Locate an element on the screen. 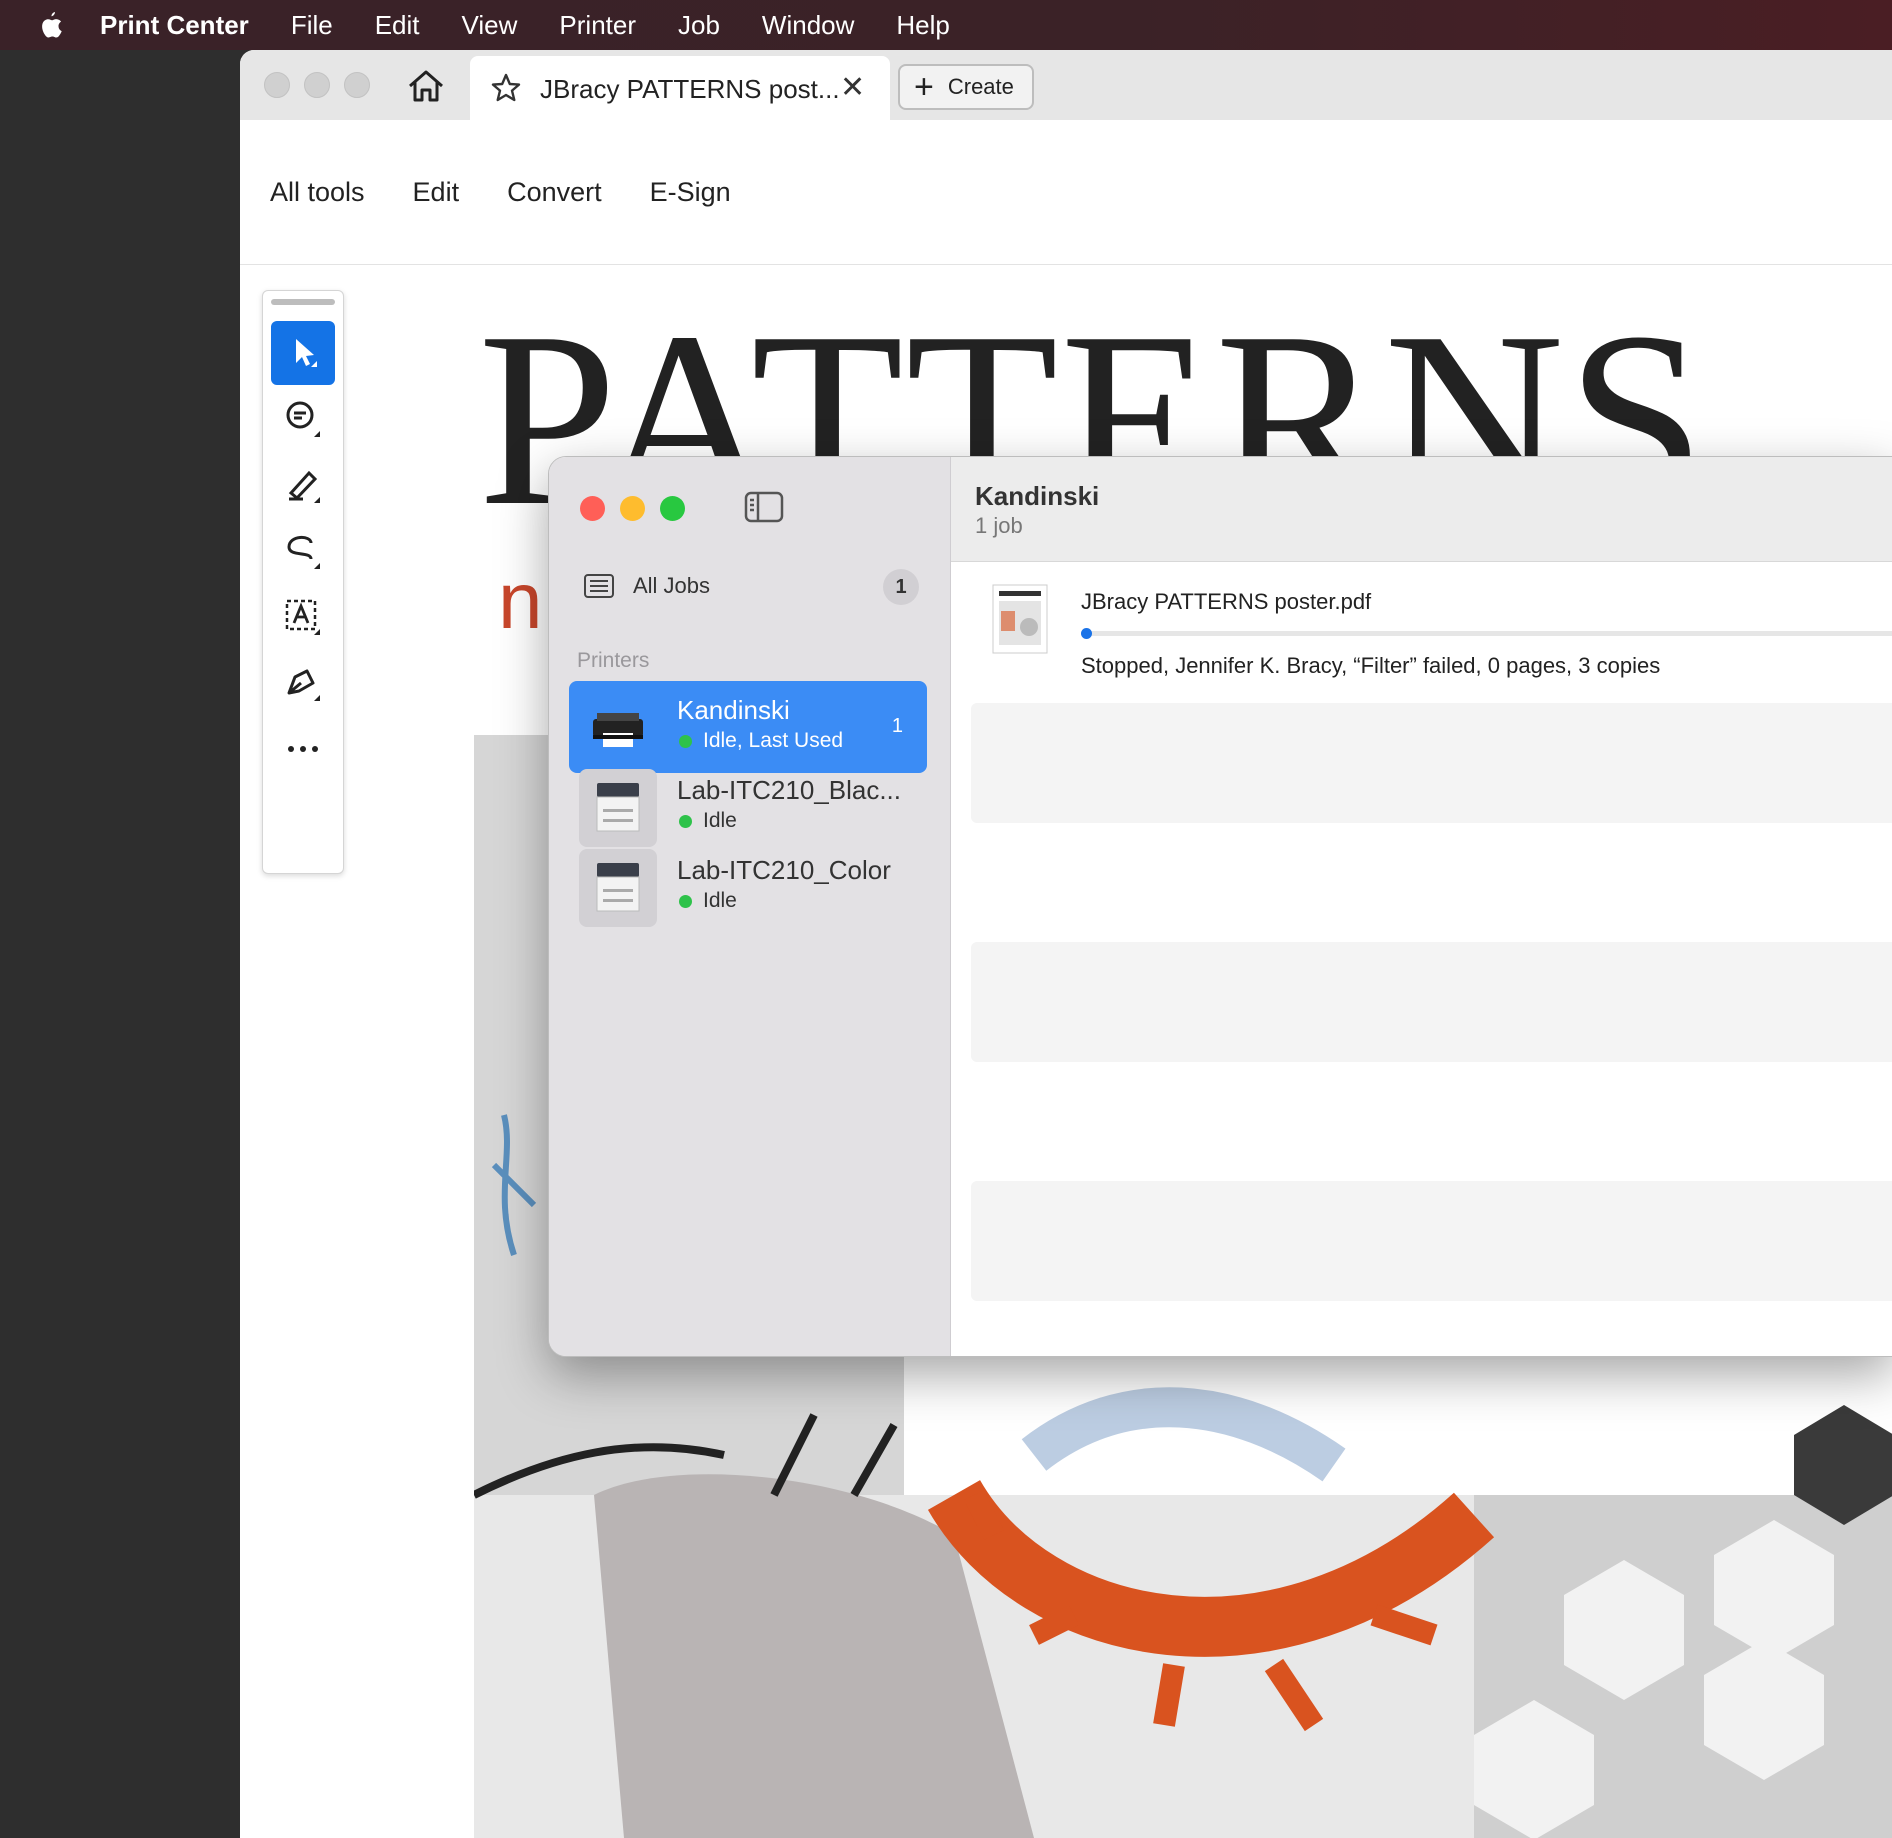 This screenshot has width=1892, height=1838. document-tab: JBracy PATTERNS post... ✕ is located at coordinates (680, 88).